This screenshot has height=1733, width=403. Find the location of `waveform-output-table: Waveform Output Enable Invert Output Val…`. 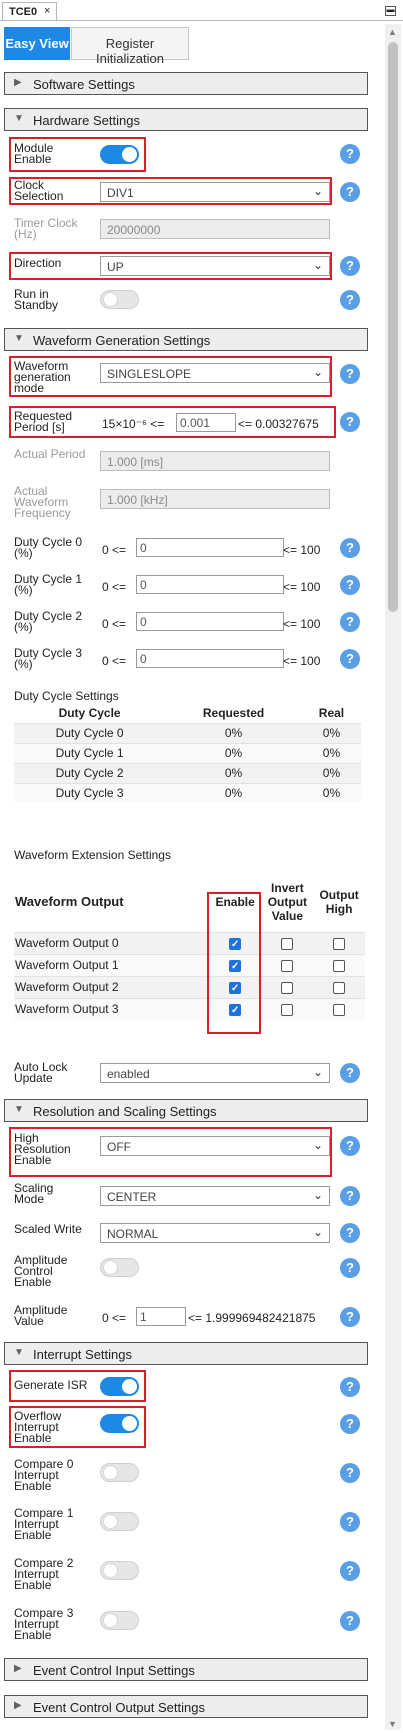

waveform-output-table: Waveform Output Enable Invert Output Val… is located at coordinates (189, 946).